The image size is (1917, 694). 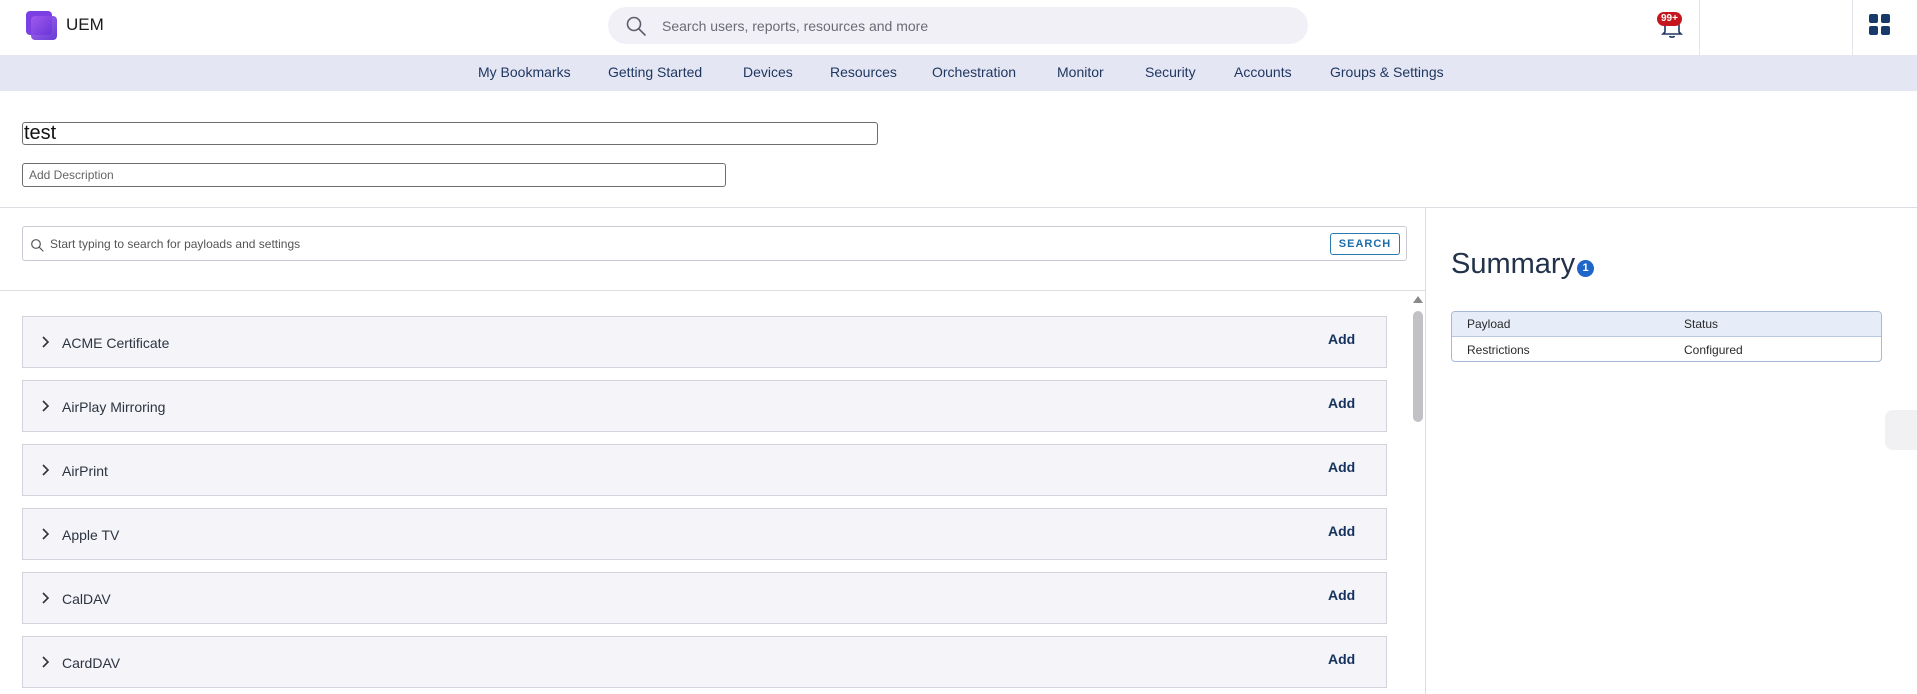 What do you see at coordinates (91, 663) in the screenshot?
I see `payload-name: CardDAV` at bounding box center [91, 663].